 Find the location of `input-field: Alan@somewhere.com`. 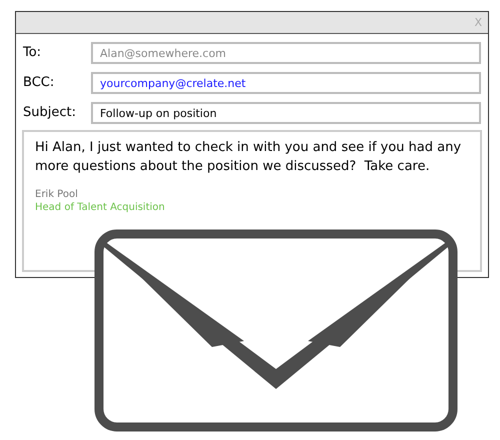

input-field: Alan@somewhere.com is located at coordinates (286, 53).